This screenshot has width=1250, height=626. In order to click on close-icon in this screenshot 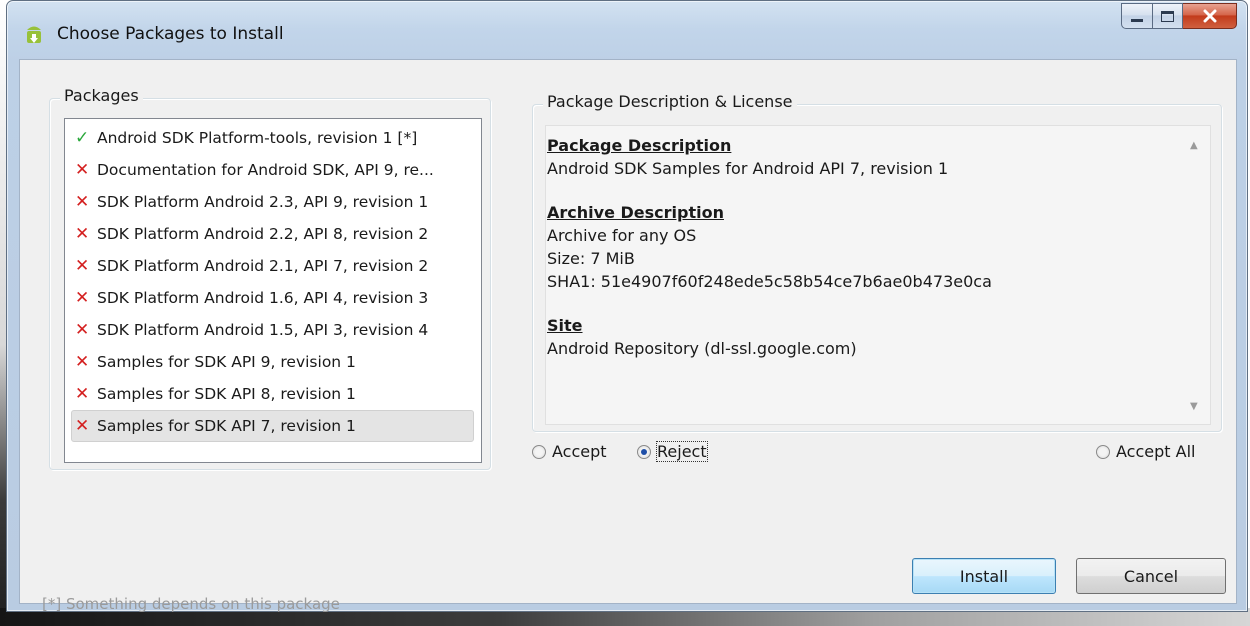, I will do `click(1209, 16)`.